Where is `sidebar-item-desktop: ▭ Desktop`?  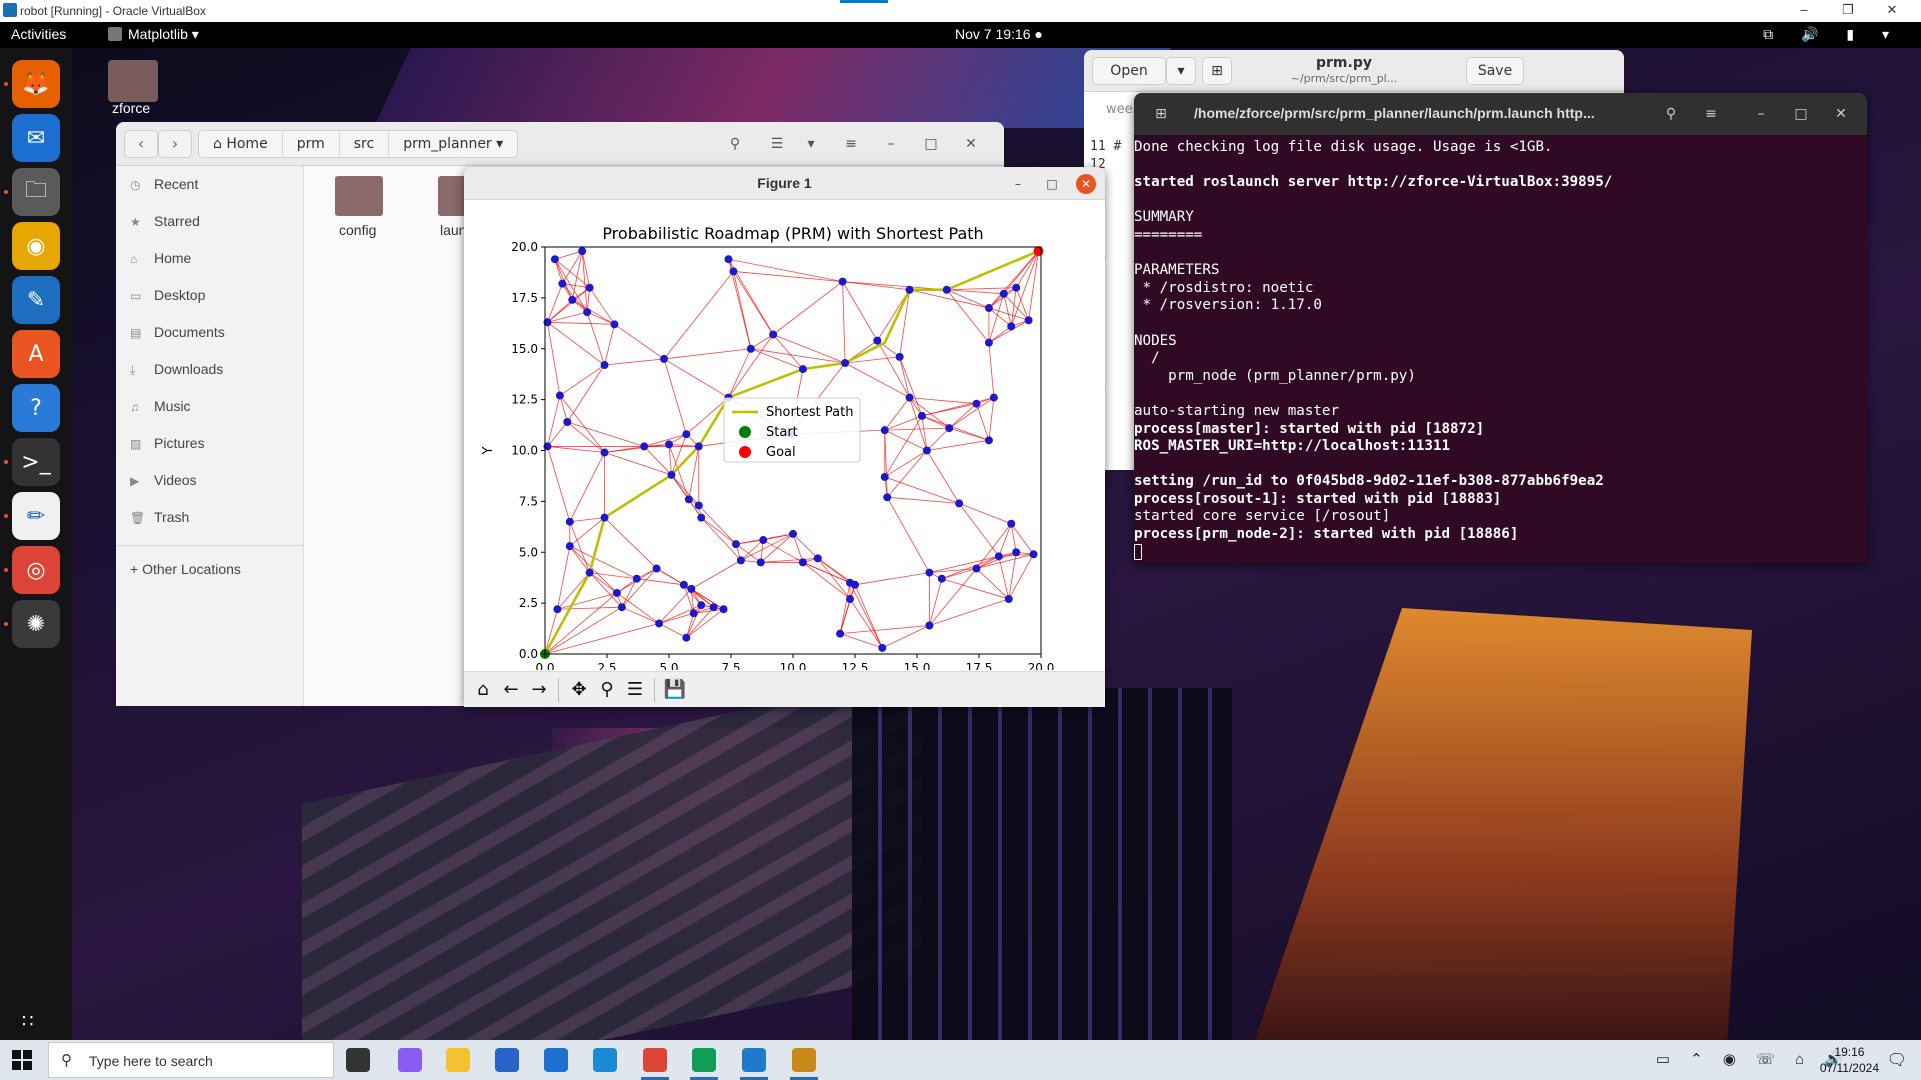 sidebar-item-desktop: ▭ Desktop is located at coordinates (167, 299).